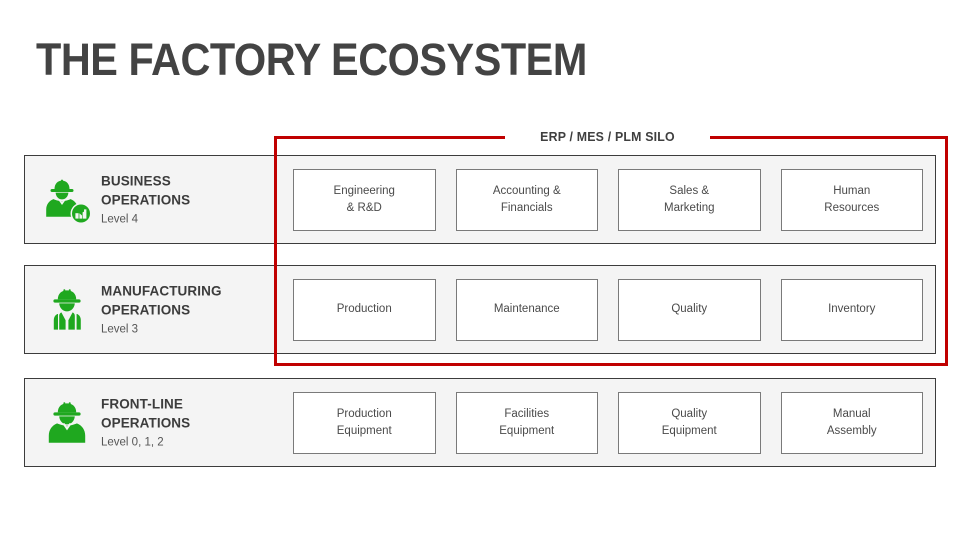  Describe the element at coordinates (364, 422) in the screenshot. I see `unit-box: Production Equipment` at that location.